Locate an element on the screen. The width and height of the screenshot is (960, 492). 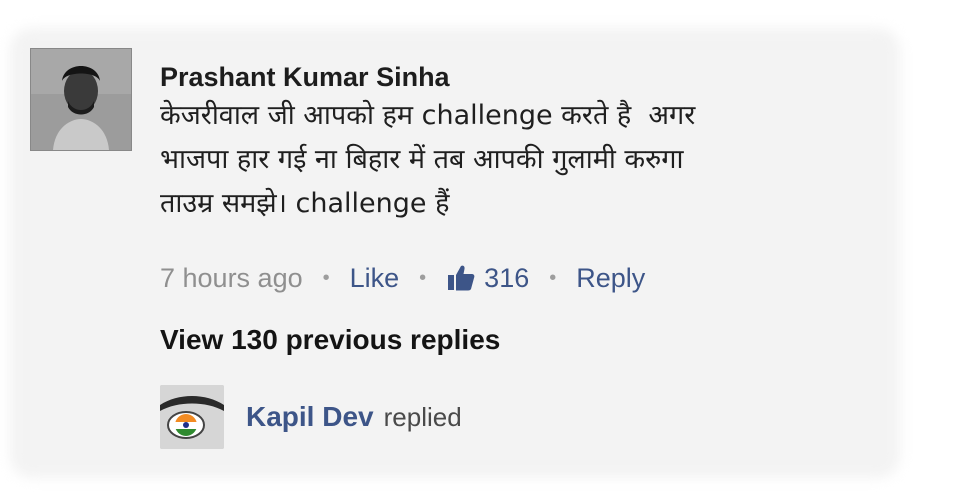
replied-label: replied is located at coordinates (422, 416).